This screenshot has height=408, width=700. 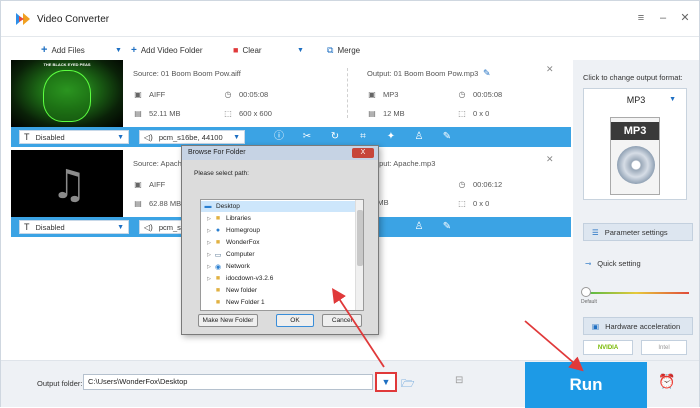 What do you see at coordinates (60, 383) in the screenshot?
I see `output-folder-label: Output folder:` at bounding box center [60, 383].